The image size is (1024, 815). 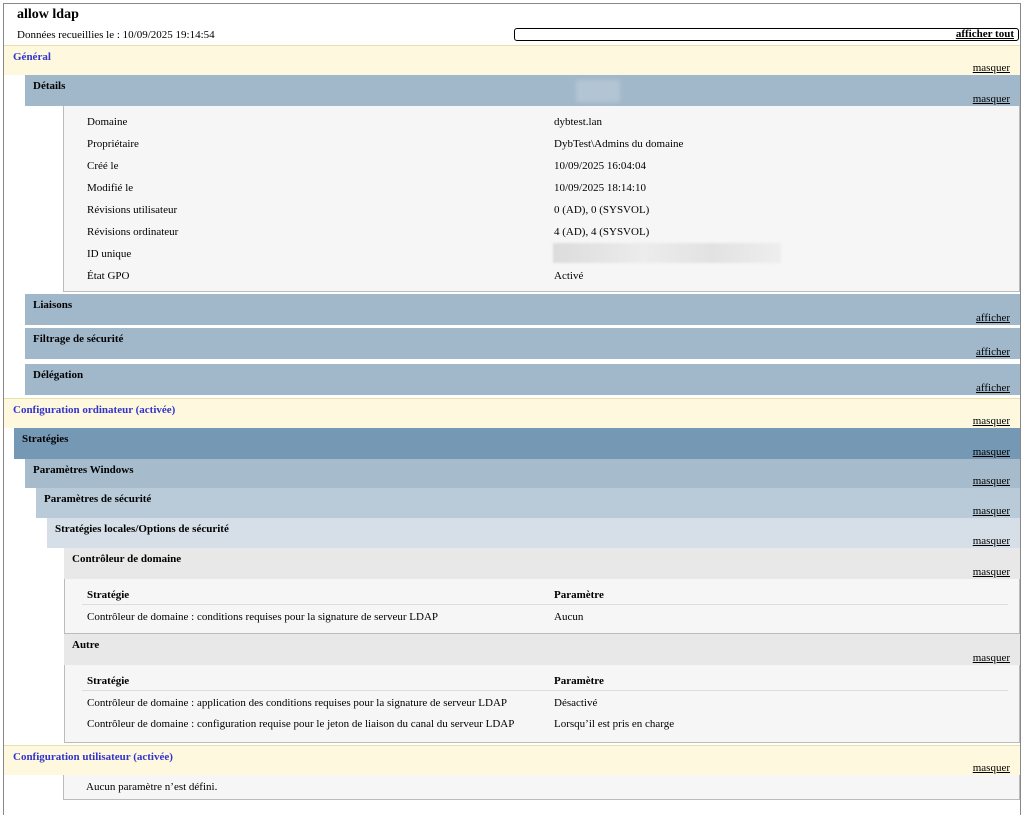 What do you see at coordinates (569, 276) in the screenshot?
I see `details-row-value: Activé` at bounding box center [569, 276].